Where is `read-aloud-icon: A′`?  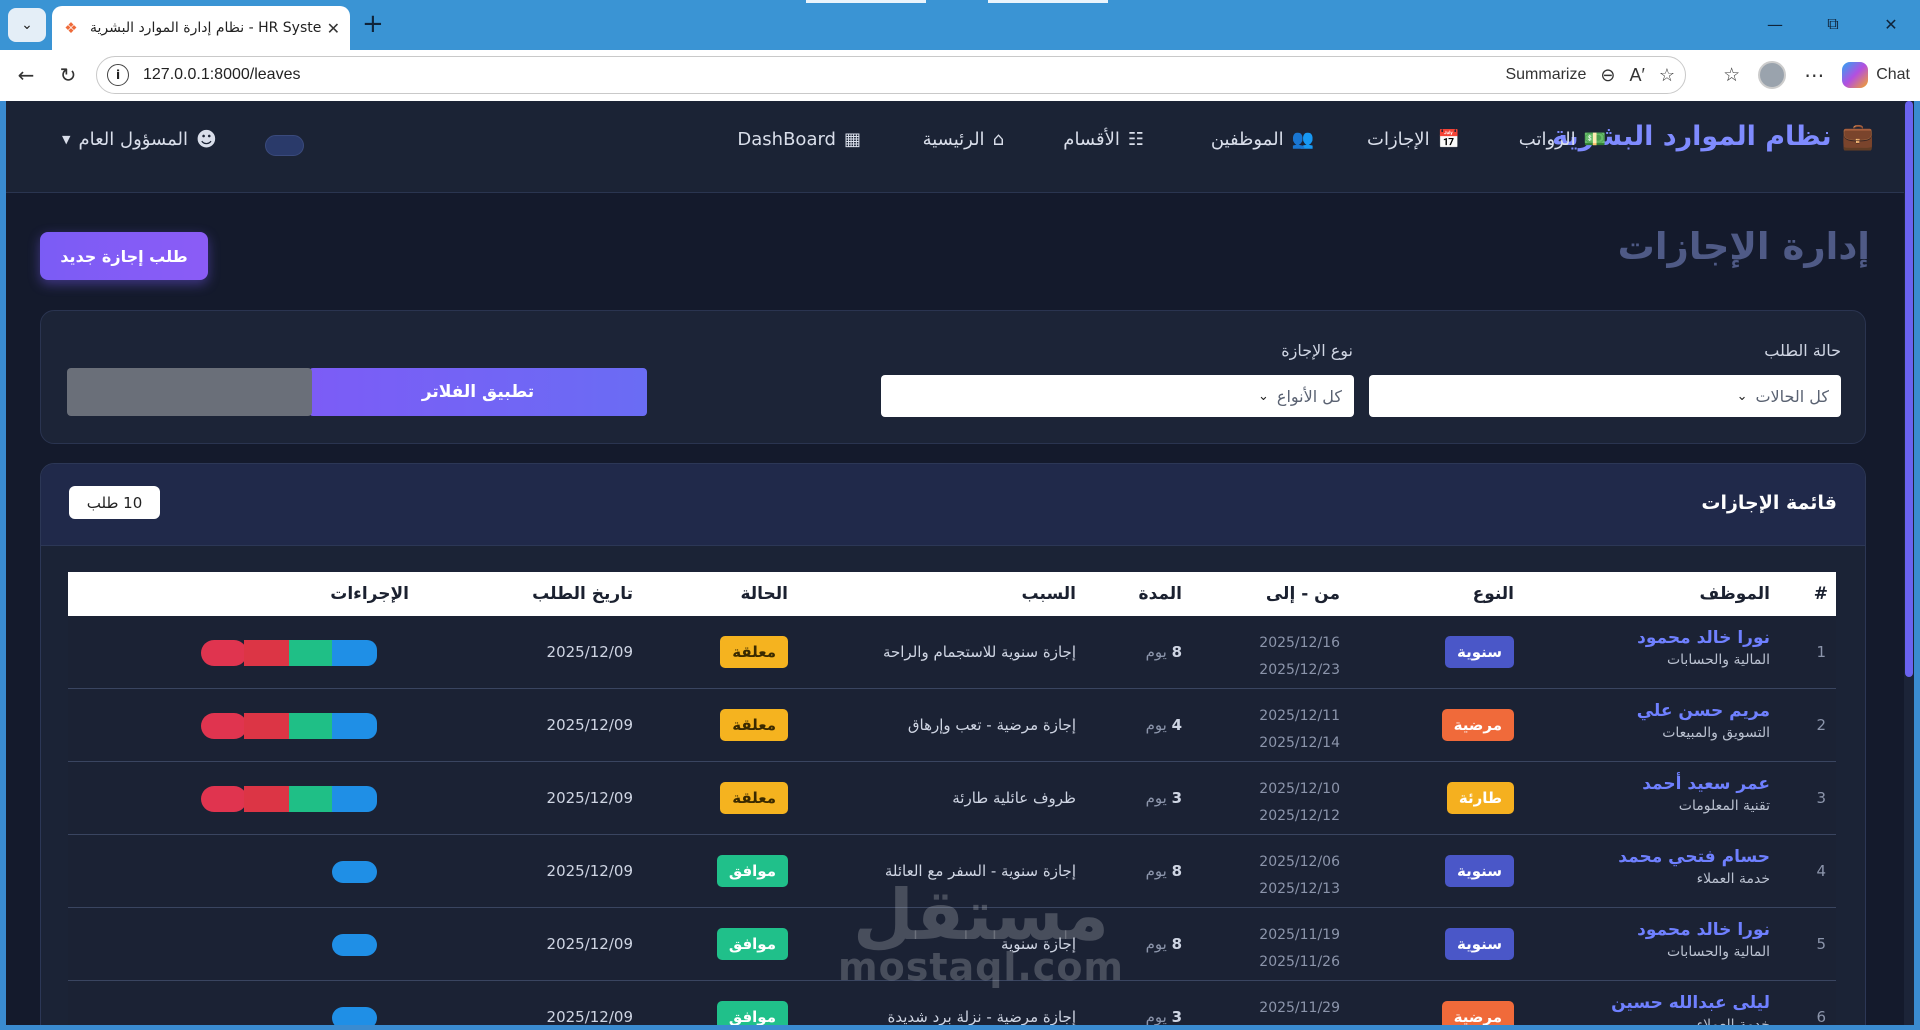
read-aloud-icon: A′ is located at coordinates (1636, 75).